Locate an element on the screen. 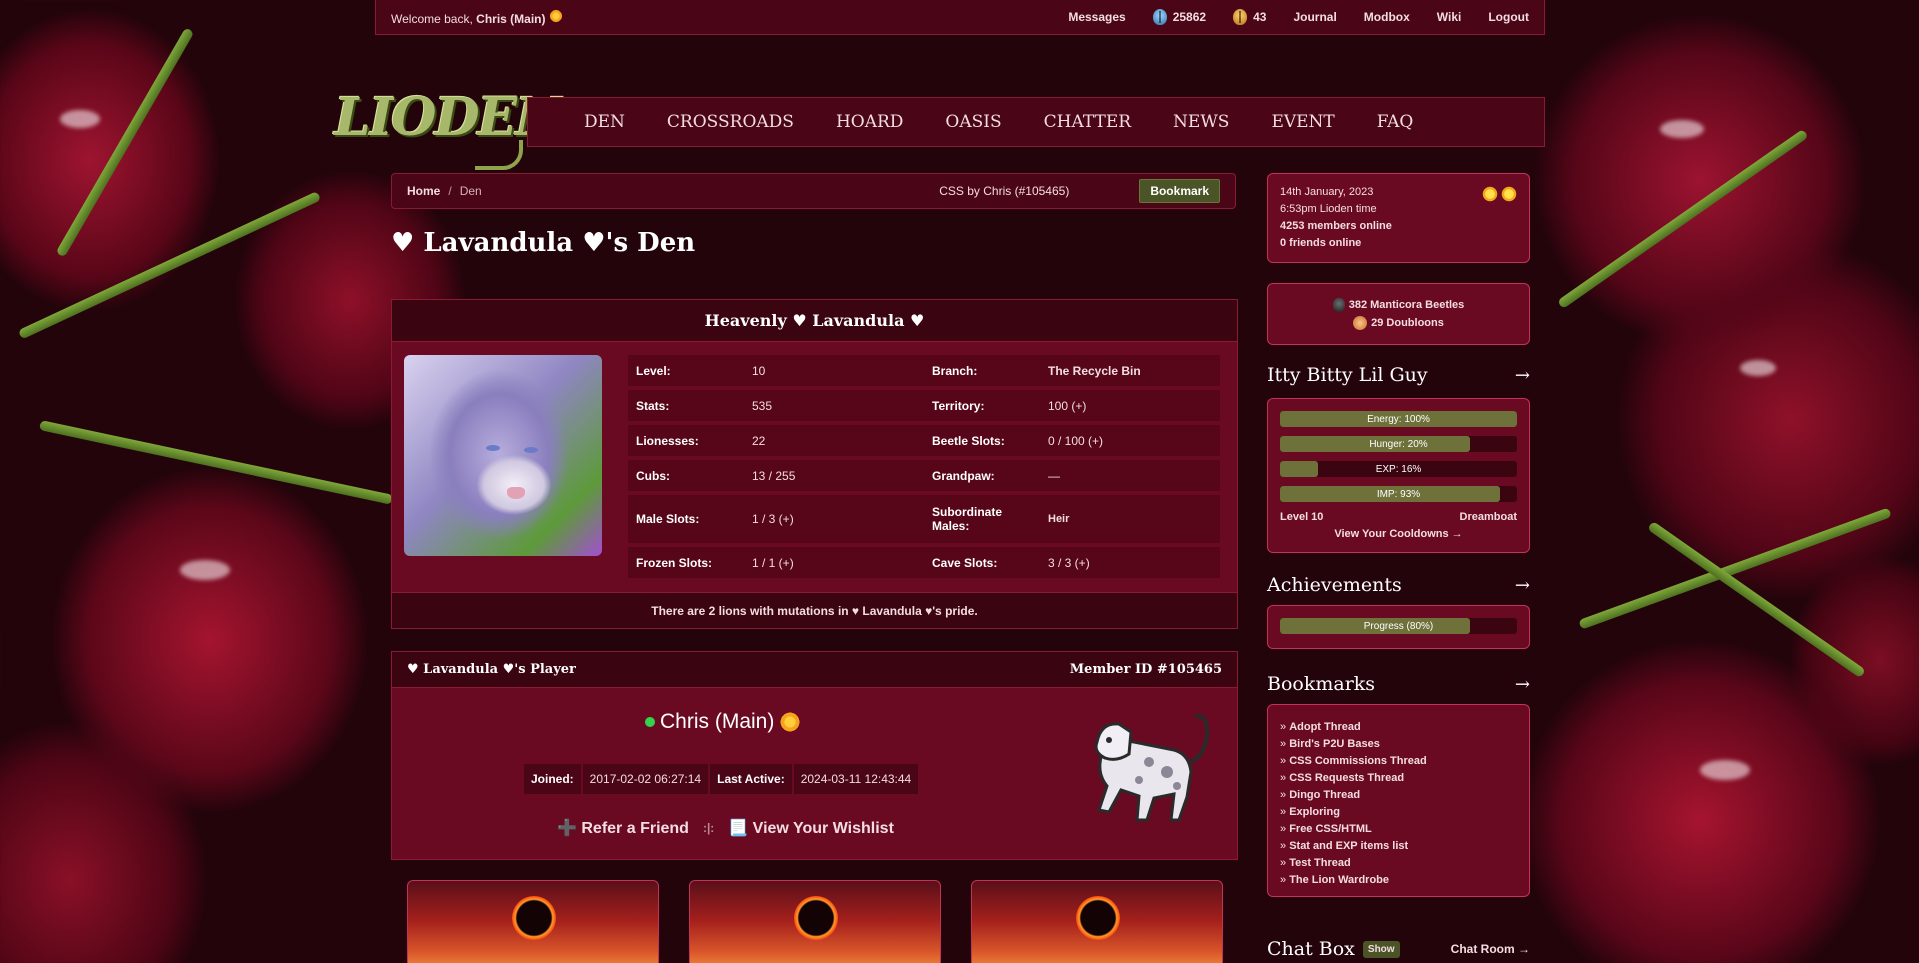 This screenshot has height=963, width=1919. stat-value-territory: 100 (+) is located at coordinates (1130, 405).